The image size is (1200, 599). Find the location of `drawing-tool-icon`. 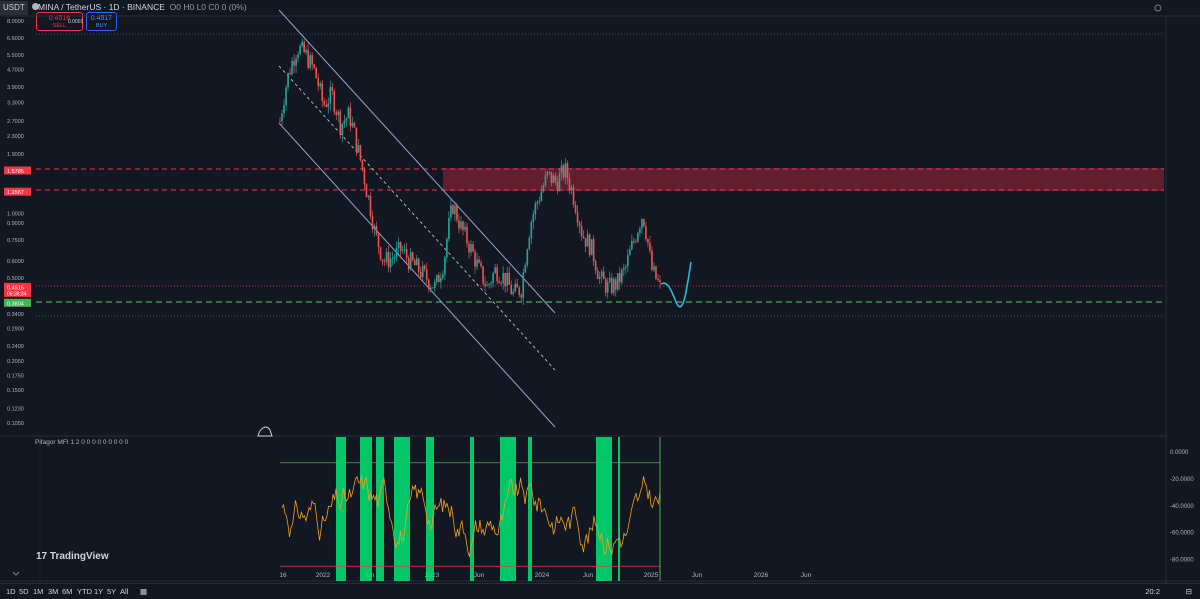

drawing-tool-icon is located at coordinates (265, 431).